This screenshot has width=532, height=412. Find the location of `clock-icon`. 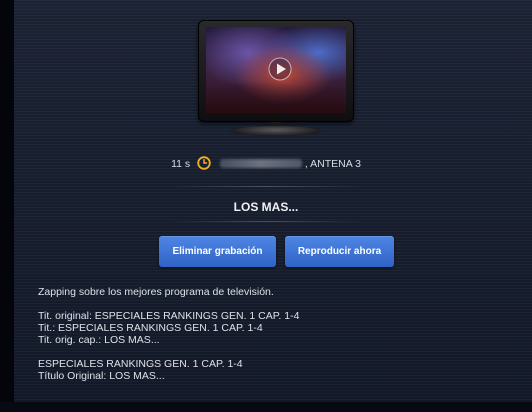

clock-icon is located at coordinates (204, 163).